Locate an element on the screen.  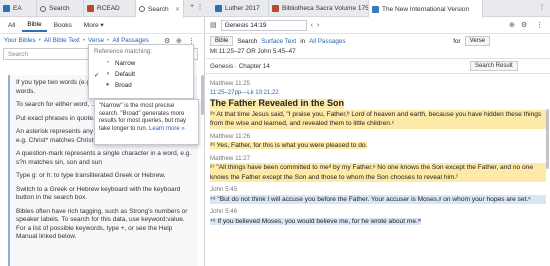
pericope-title: The Father Revealed in the Son is located at coordinates (277, 103).